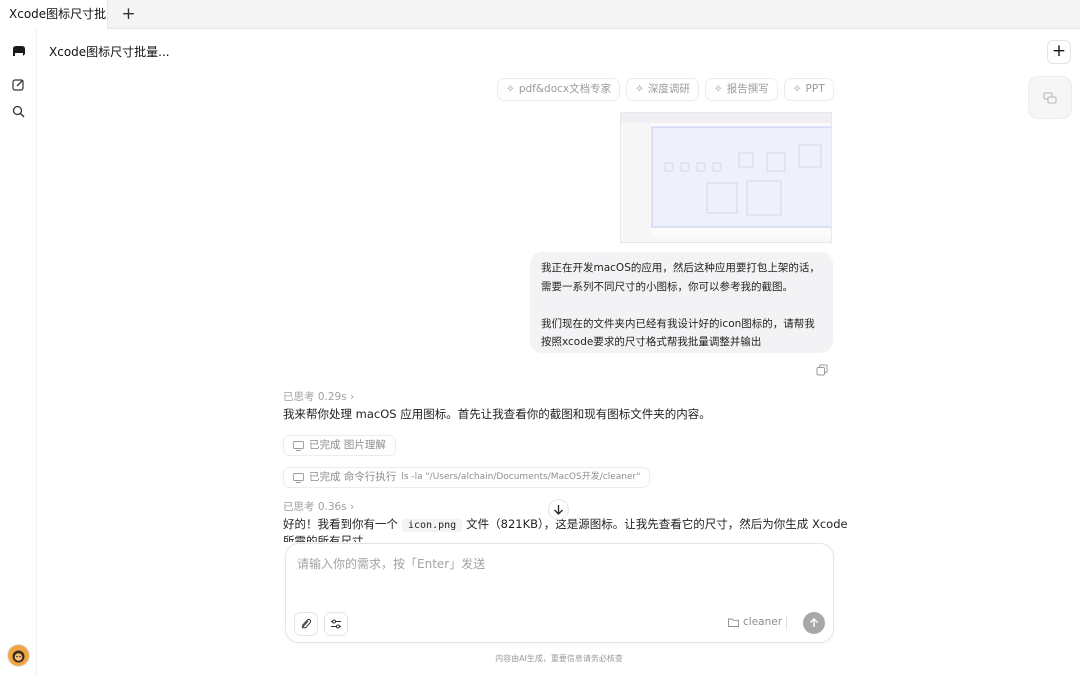  I want to click on think-toggle: 已思考 0.36s ›, so click(318, 506).